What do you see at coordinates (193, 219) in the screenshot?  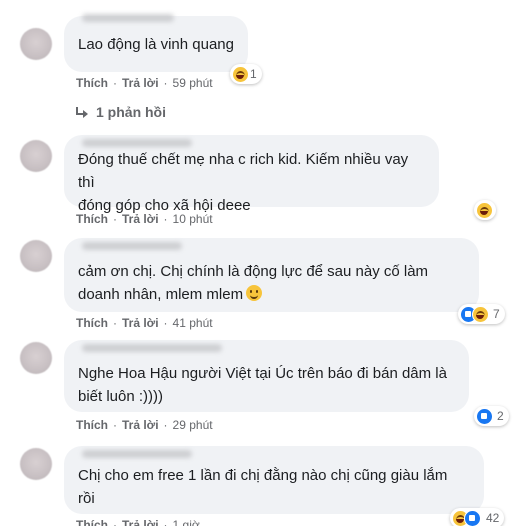 I see `timestamp: 10 phút` at bounding box center [193, 219].